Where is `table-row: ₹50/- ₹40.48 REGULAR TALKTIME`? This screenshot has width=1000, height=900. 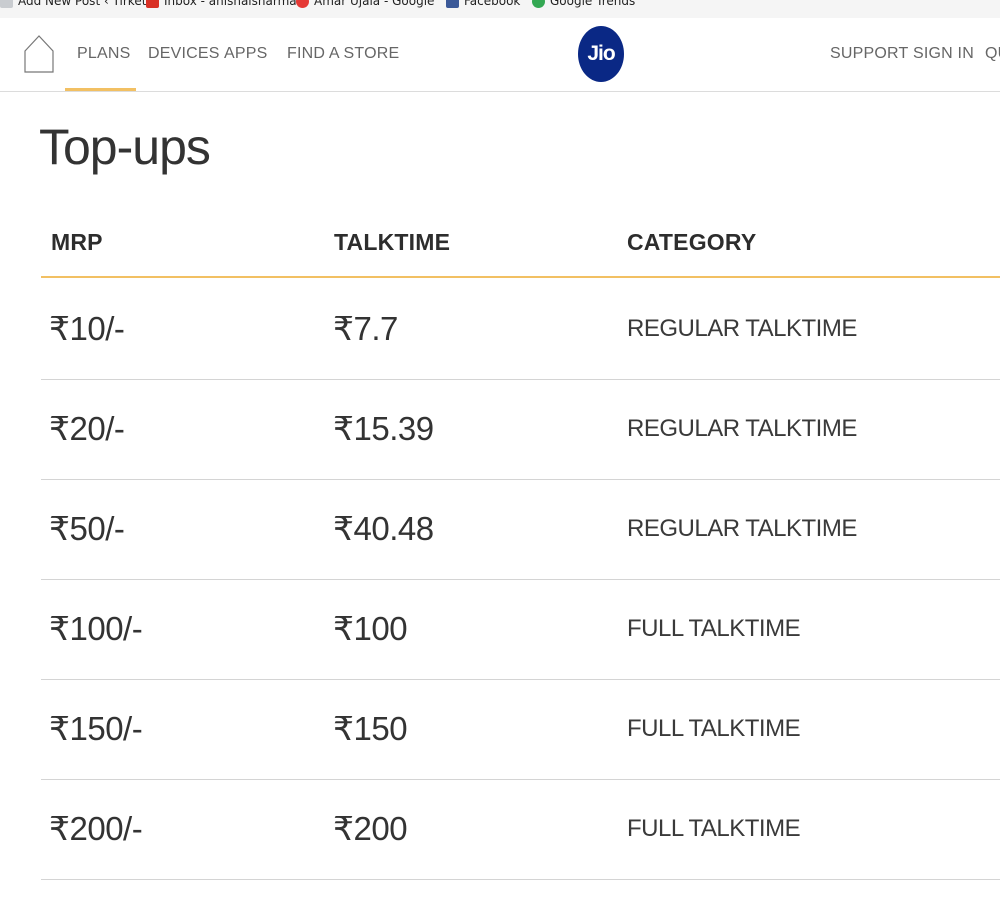
table-row: ₹50/- ₹40.48 REGULAR TALKTIME is located at coordinates (520, 529).